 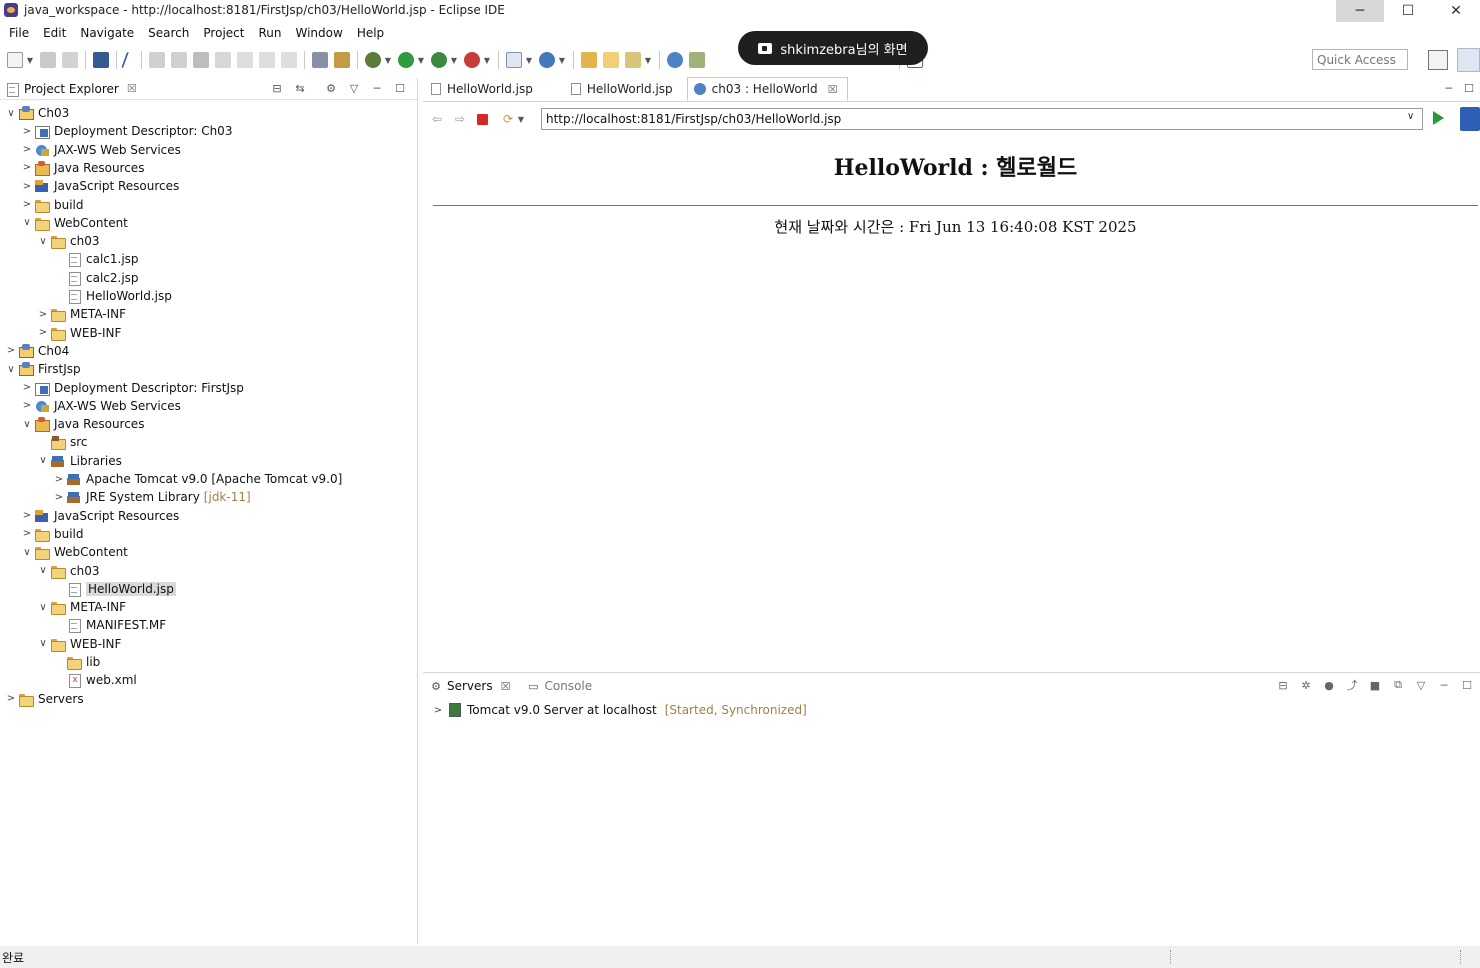 What do you see at coordinates (377, 88) in the screenshot?
I see `minimize-view-icon: ─` at bounding box center [377, 88].